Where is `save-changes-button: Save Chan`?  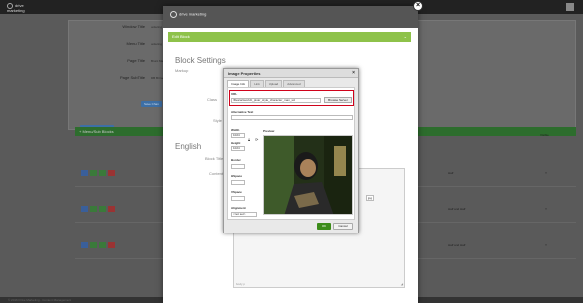 save-changes-button: Save Chan is located at coordinates (151, 104).